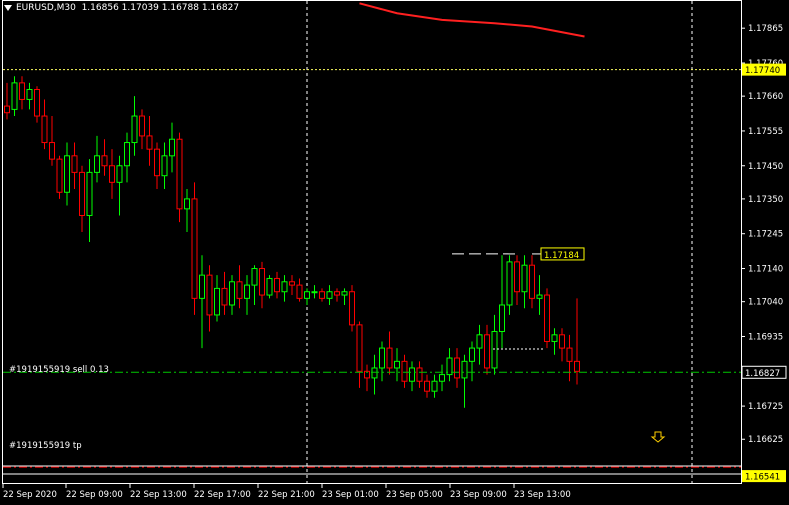 The image size is (789, 505). What do you see at coordinates (542, 495) in the screenshot?
I see `time-axis-label: 23 Sep 13:00` at bounding box center [542, 495].